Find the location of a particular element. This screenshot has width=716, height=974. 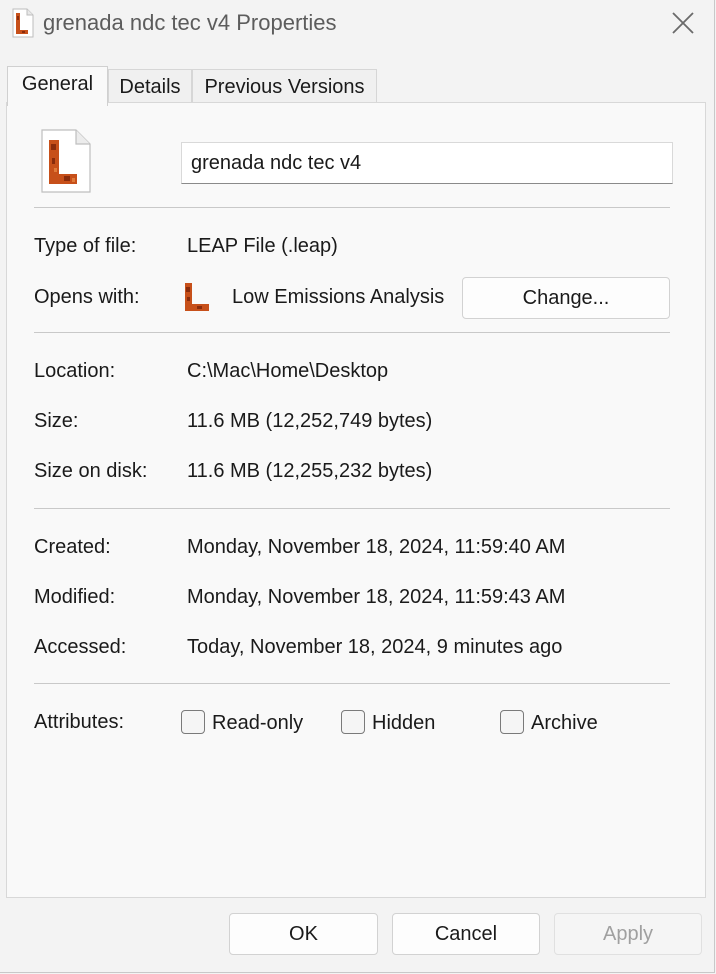

created-label: Created: is located at coordinates (72, 547).